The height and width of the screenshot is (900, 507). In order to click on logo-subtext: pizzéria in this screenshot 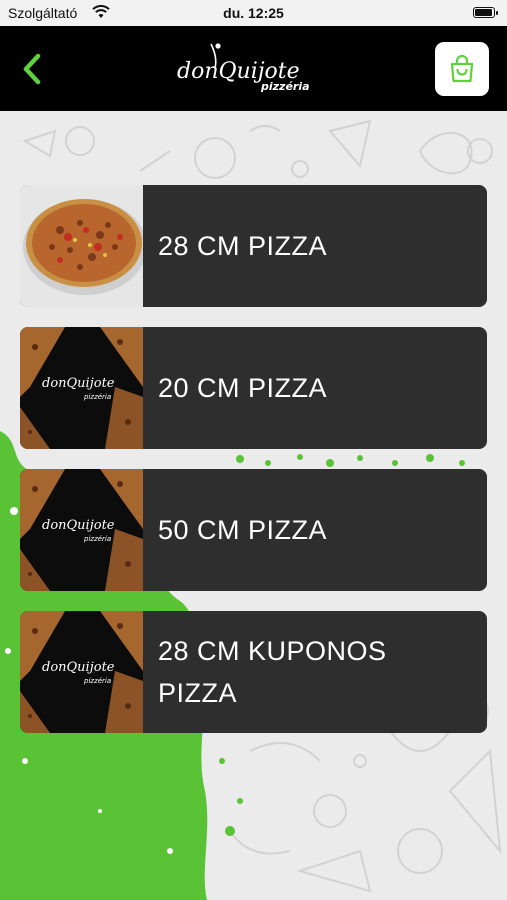, I will do `click(285, 86)`.